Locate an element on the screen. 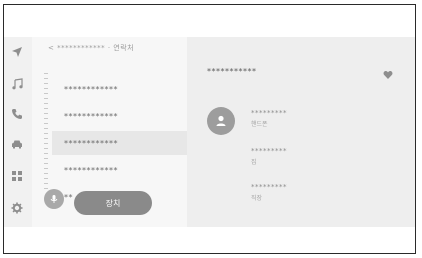 The image size is (422, 258). music-note-icon is located at coordinates (17, 84).